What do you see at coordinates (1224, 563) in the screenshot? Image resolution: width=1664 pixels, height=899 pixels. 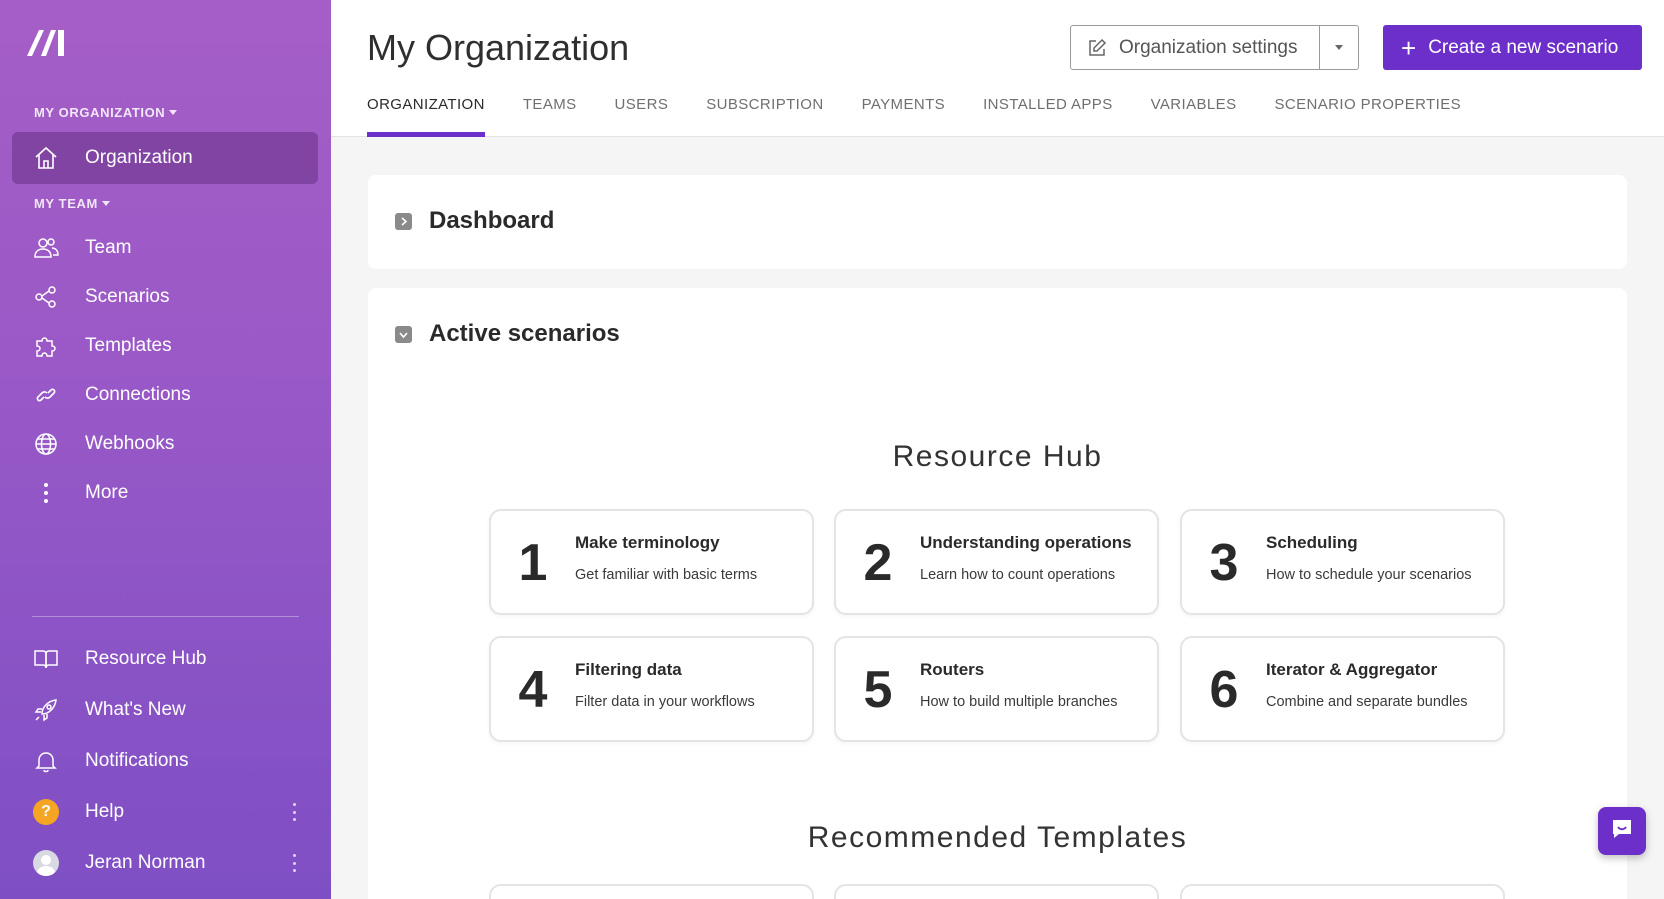 I see `card-number: 3` at bounding box center [1224, 563].